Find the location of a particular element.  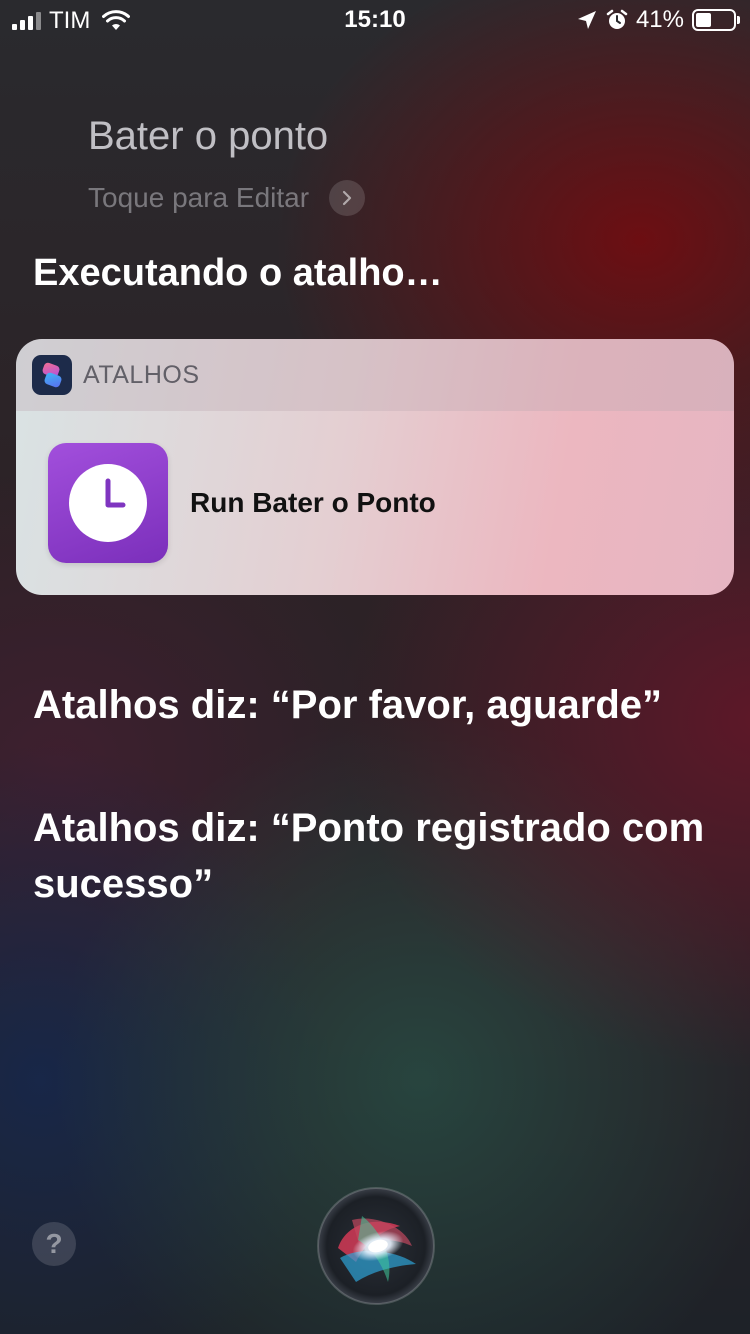

clock-icon is located at coordinates (108, 503).